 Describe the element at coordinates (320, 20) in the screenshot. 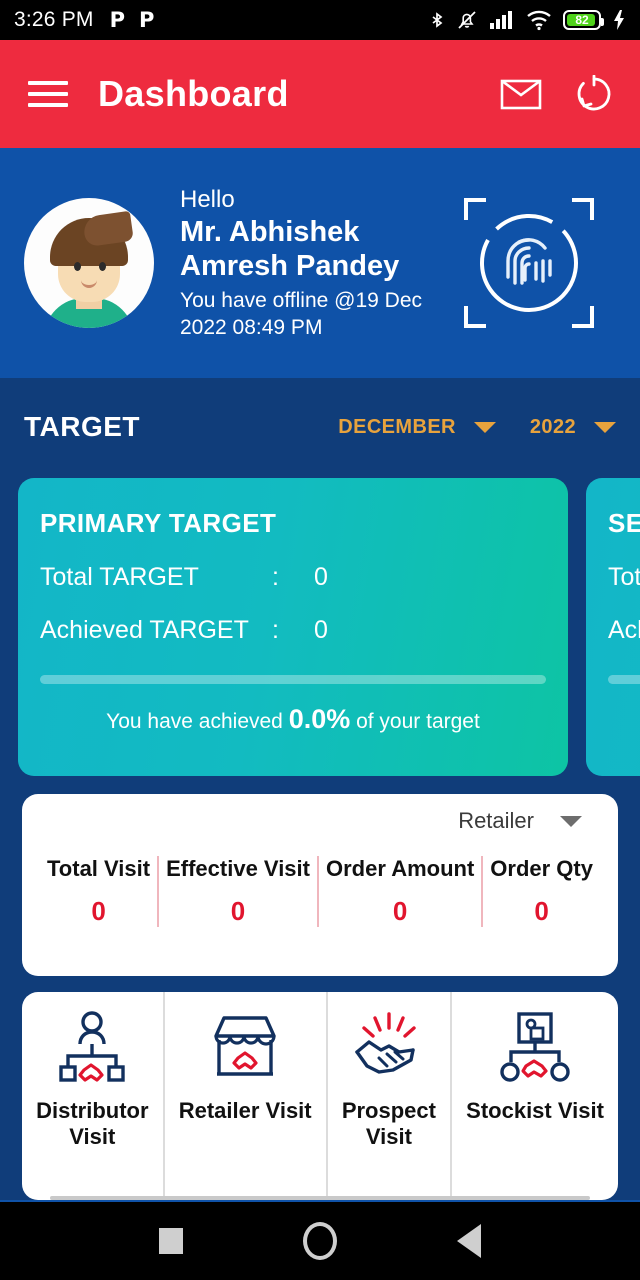

I see `status-bar: 3:26 PM P P 82` at that location.